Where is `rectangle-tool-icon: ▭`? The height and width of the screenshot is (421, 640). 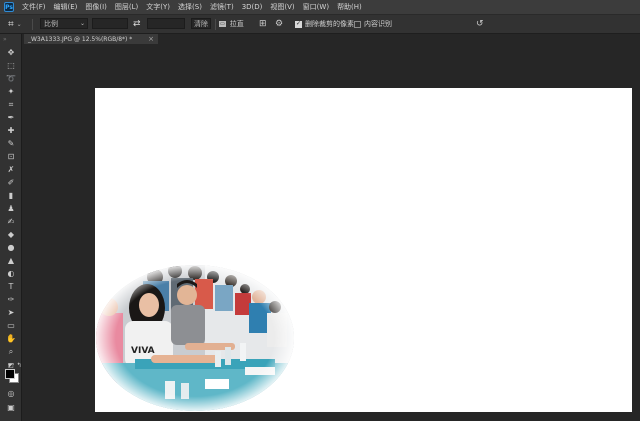
rectangle-tool-icon: ▭ is located at coordinates (11, 326).